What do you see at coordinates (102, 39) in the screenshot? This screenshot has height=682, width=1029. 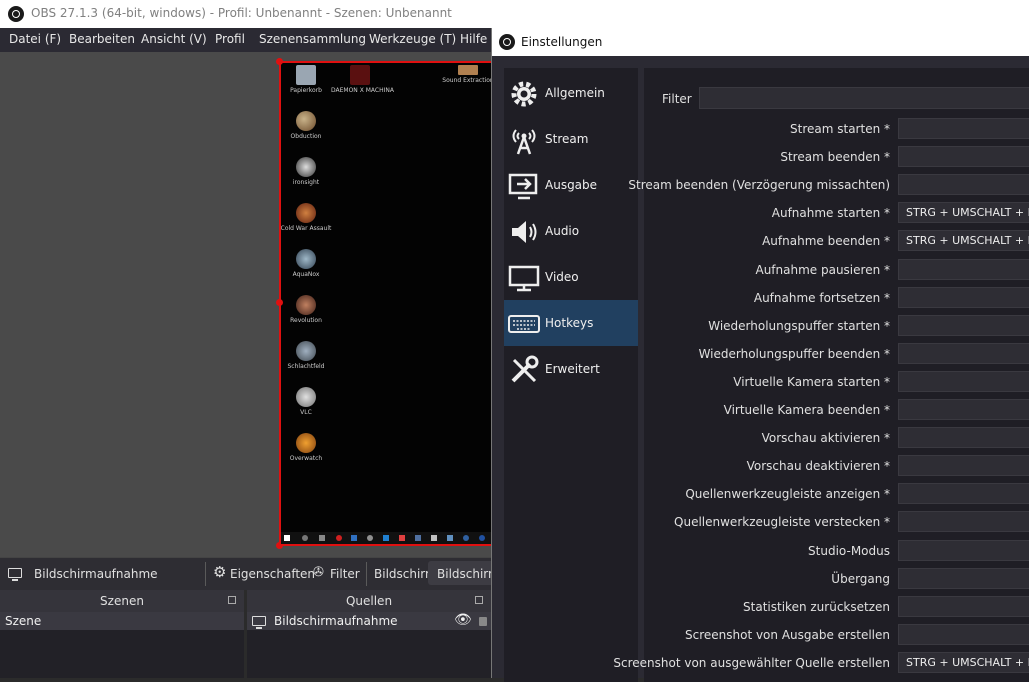 I see `menu-bearbeiten: Bearbeiten` at bounding box center [102, 39].